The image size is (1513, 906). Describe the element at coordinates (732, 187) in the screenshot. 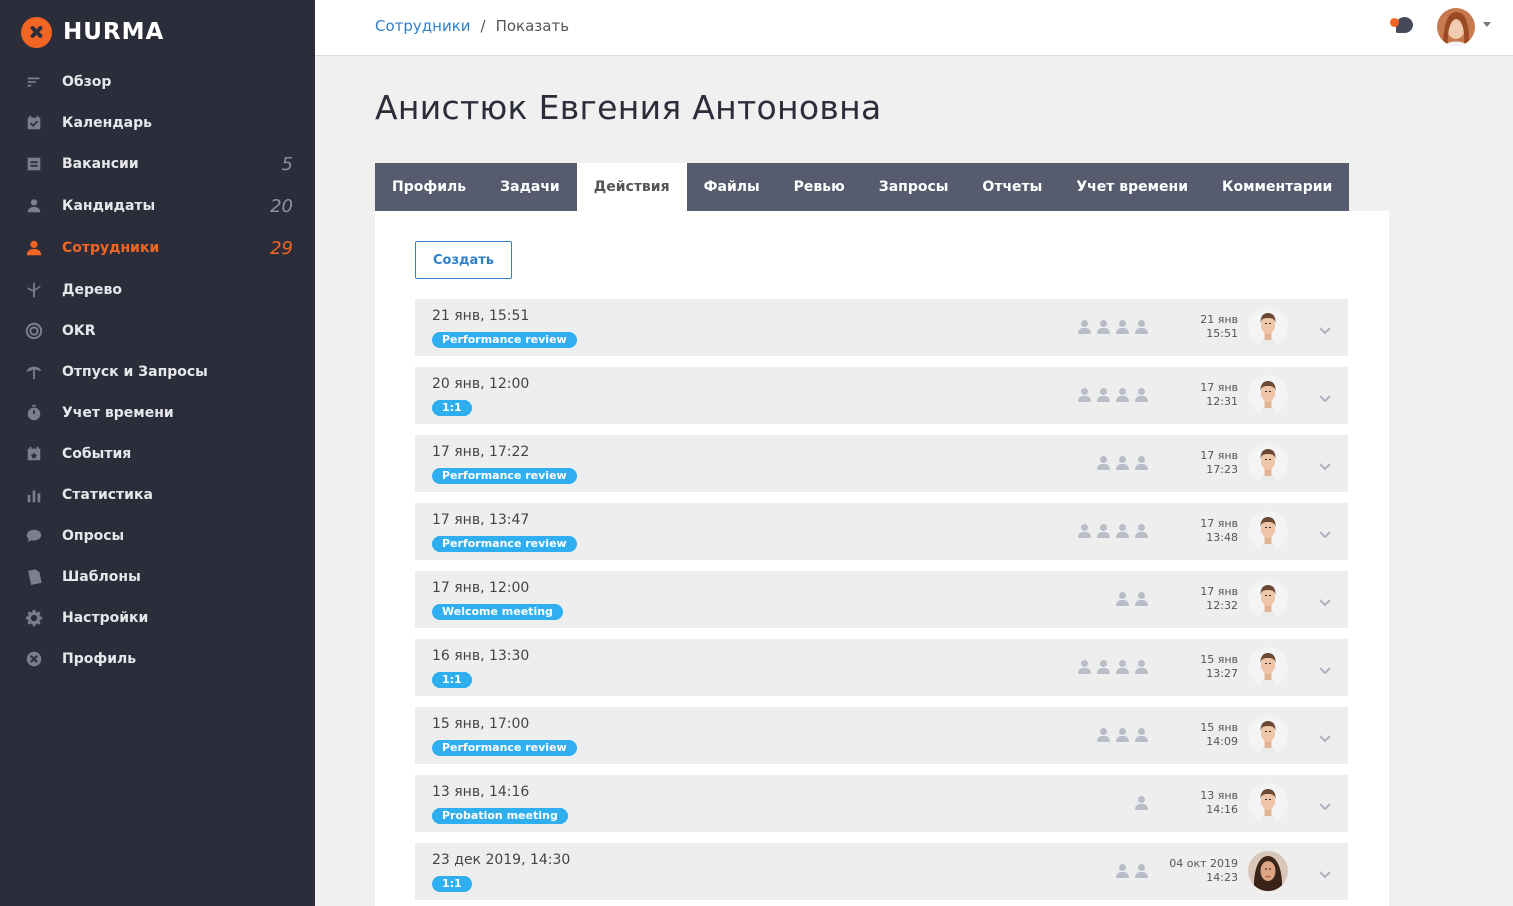

I see `tab-3: Файлы` at that location.